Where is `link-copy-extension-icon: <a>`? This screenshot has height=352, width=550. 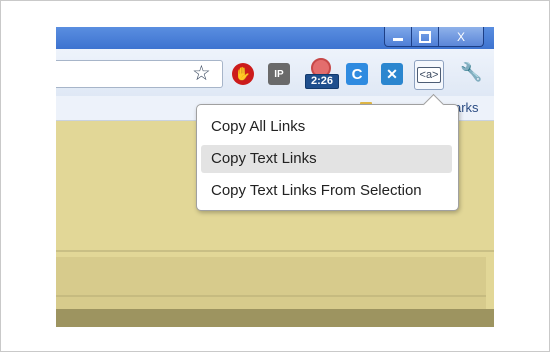
link-copy-extension-icon: <a> is located at coordinates (429, 75).